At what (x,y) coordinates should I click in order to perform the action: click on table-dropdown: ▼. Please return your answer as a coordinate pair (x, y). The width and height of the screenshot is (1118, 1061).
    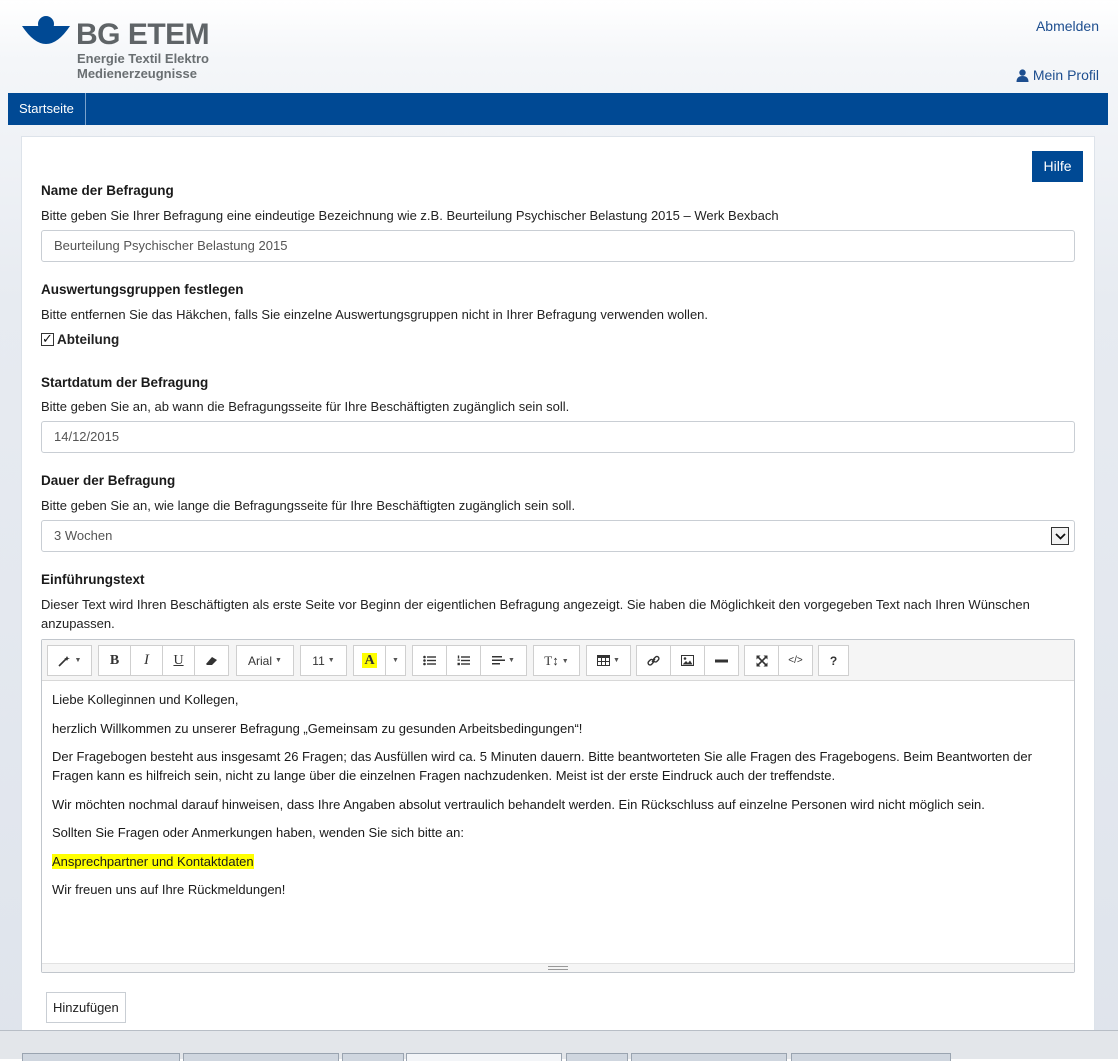
    Looking at the image, I should click on (608, 660).